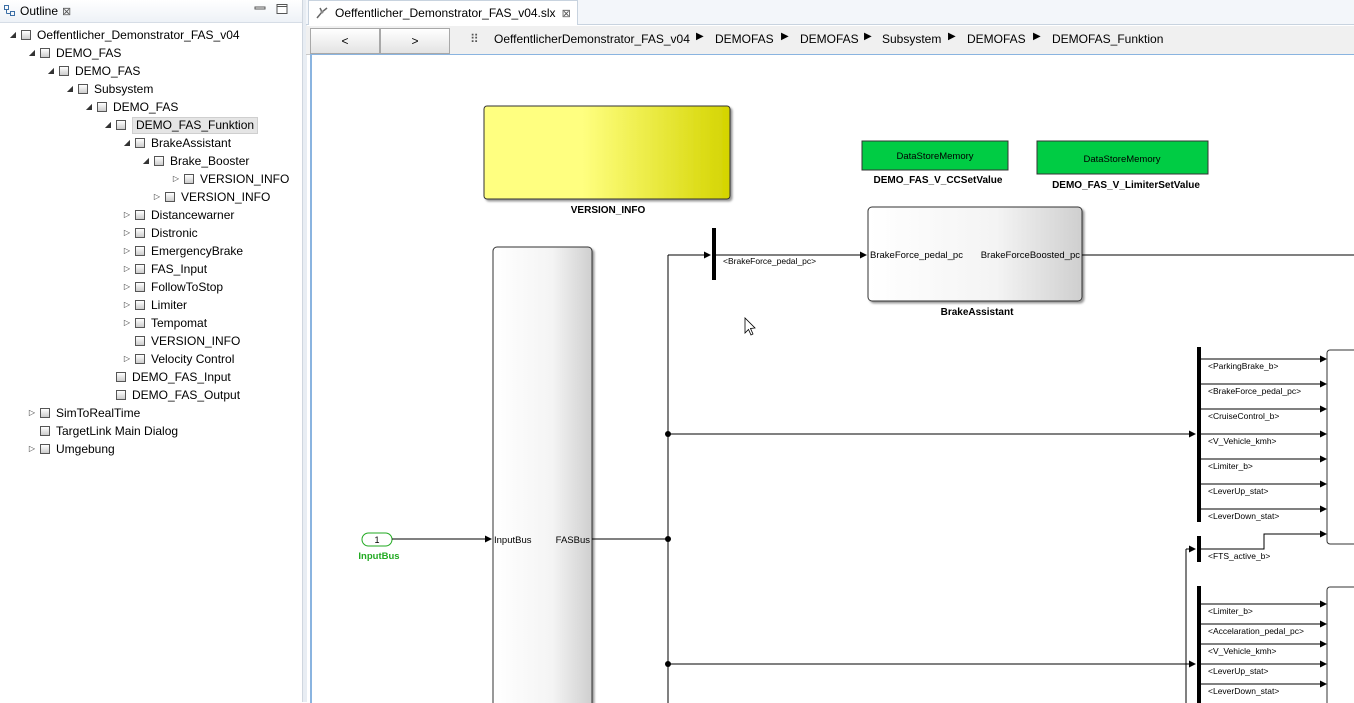 Image resolution: width=1354 pixels, height=703 pixels. What do you see at coordinates (592, 39) in the screenshot?
I see `breadcrumb-item: OeffentlicherDemonstrator_FAS_v04` at bounding box center [592, 39].